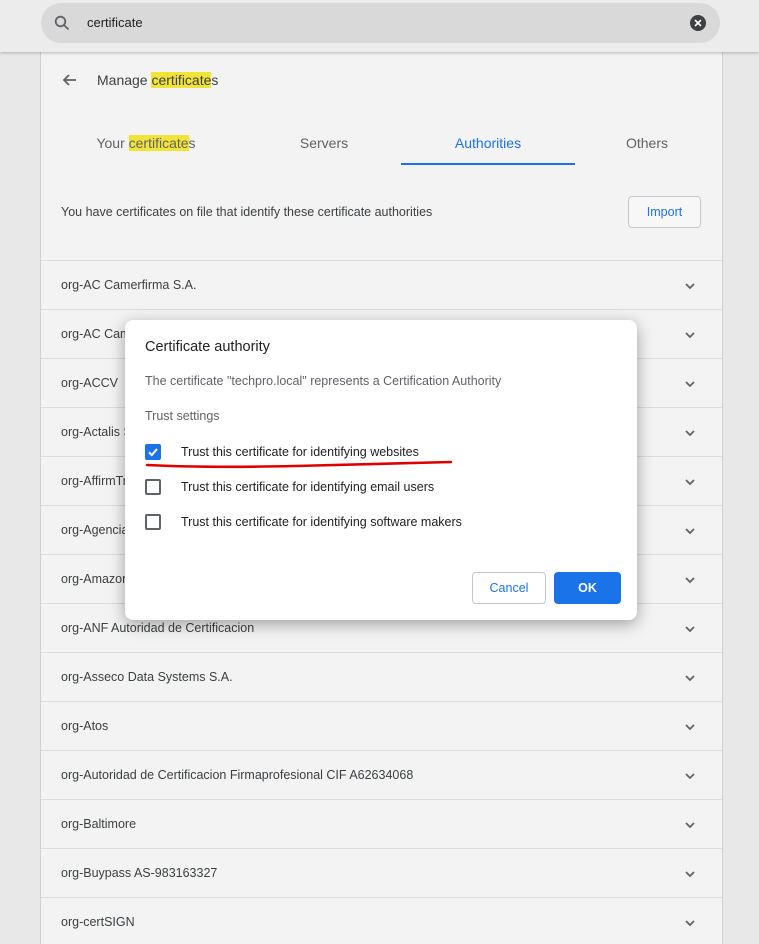 The height and width of the screenshot is (944, 759). Describe the element at coordinates (381, 676) in the screenshot. I see `authority-row: org-Asseco Data Systems S.A.` at that location.